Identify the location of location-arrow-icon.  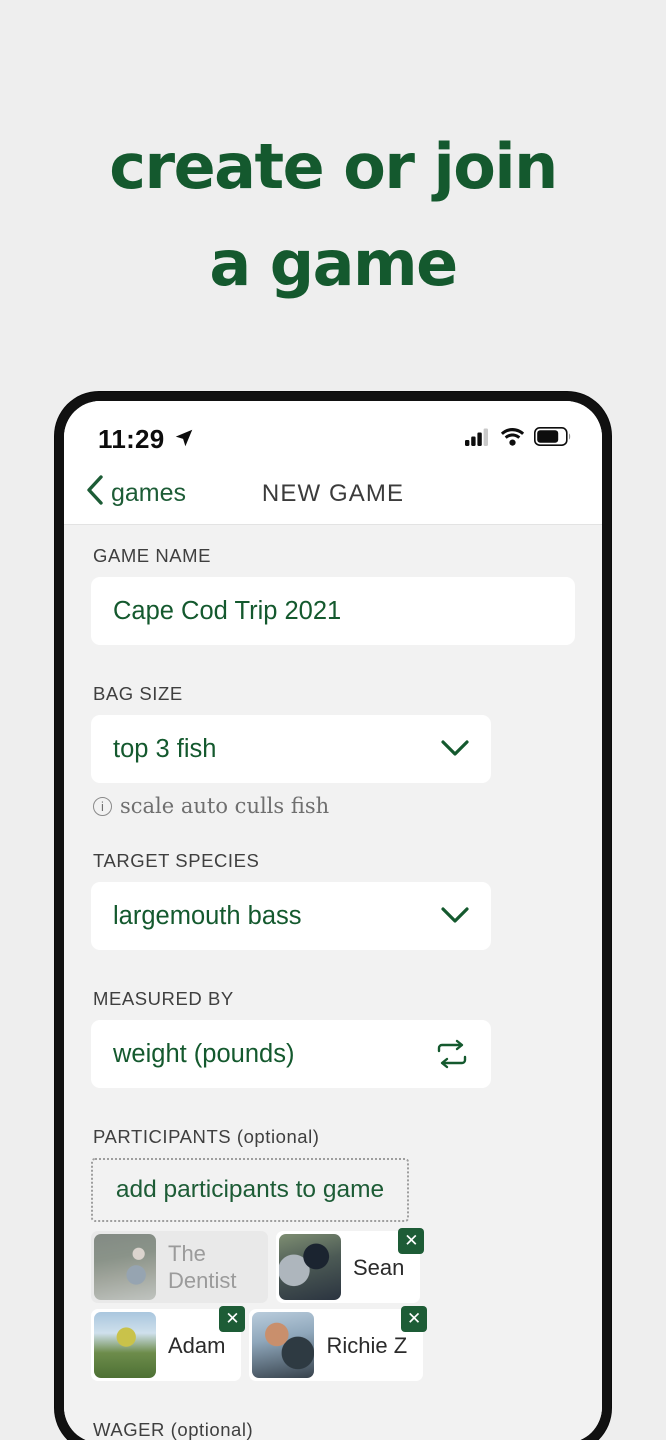
(184, 440).